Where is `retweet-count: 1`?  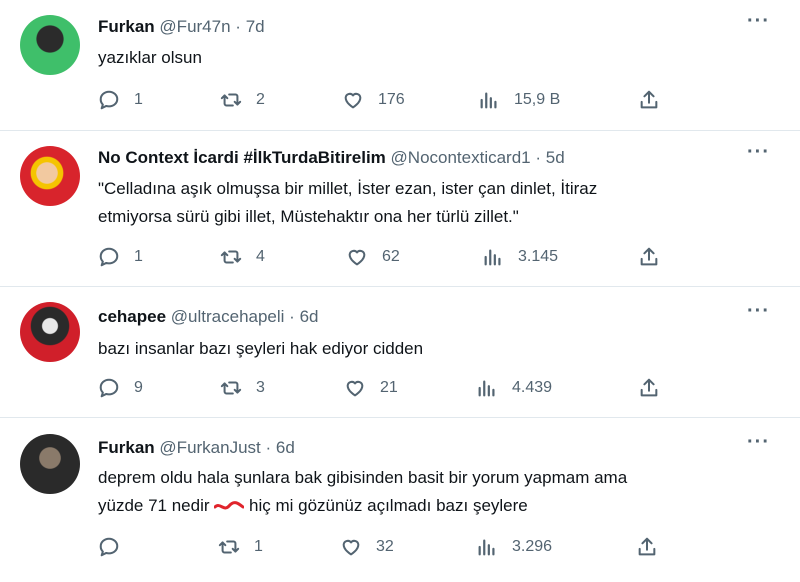 retweet-count: 1 is located at coordinates (258, 546).